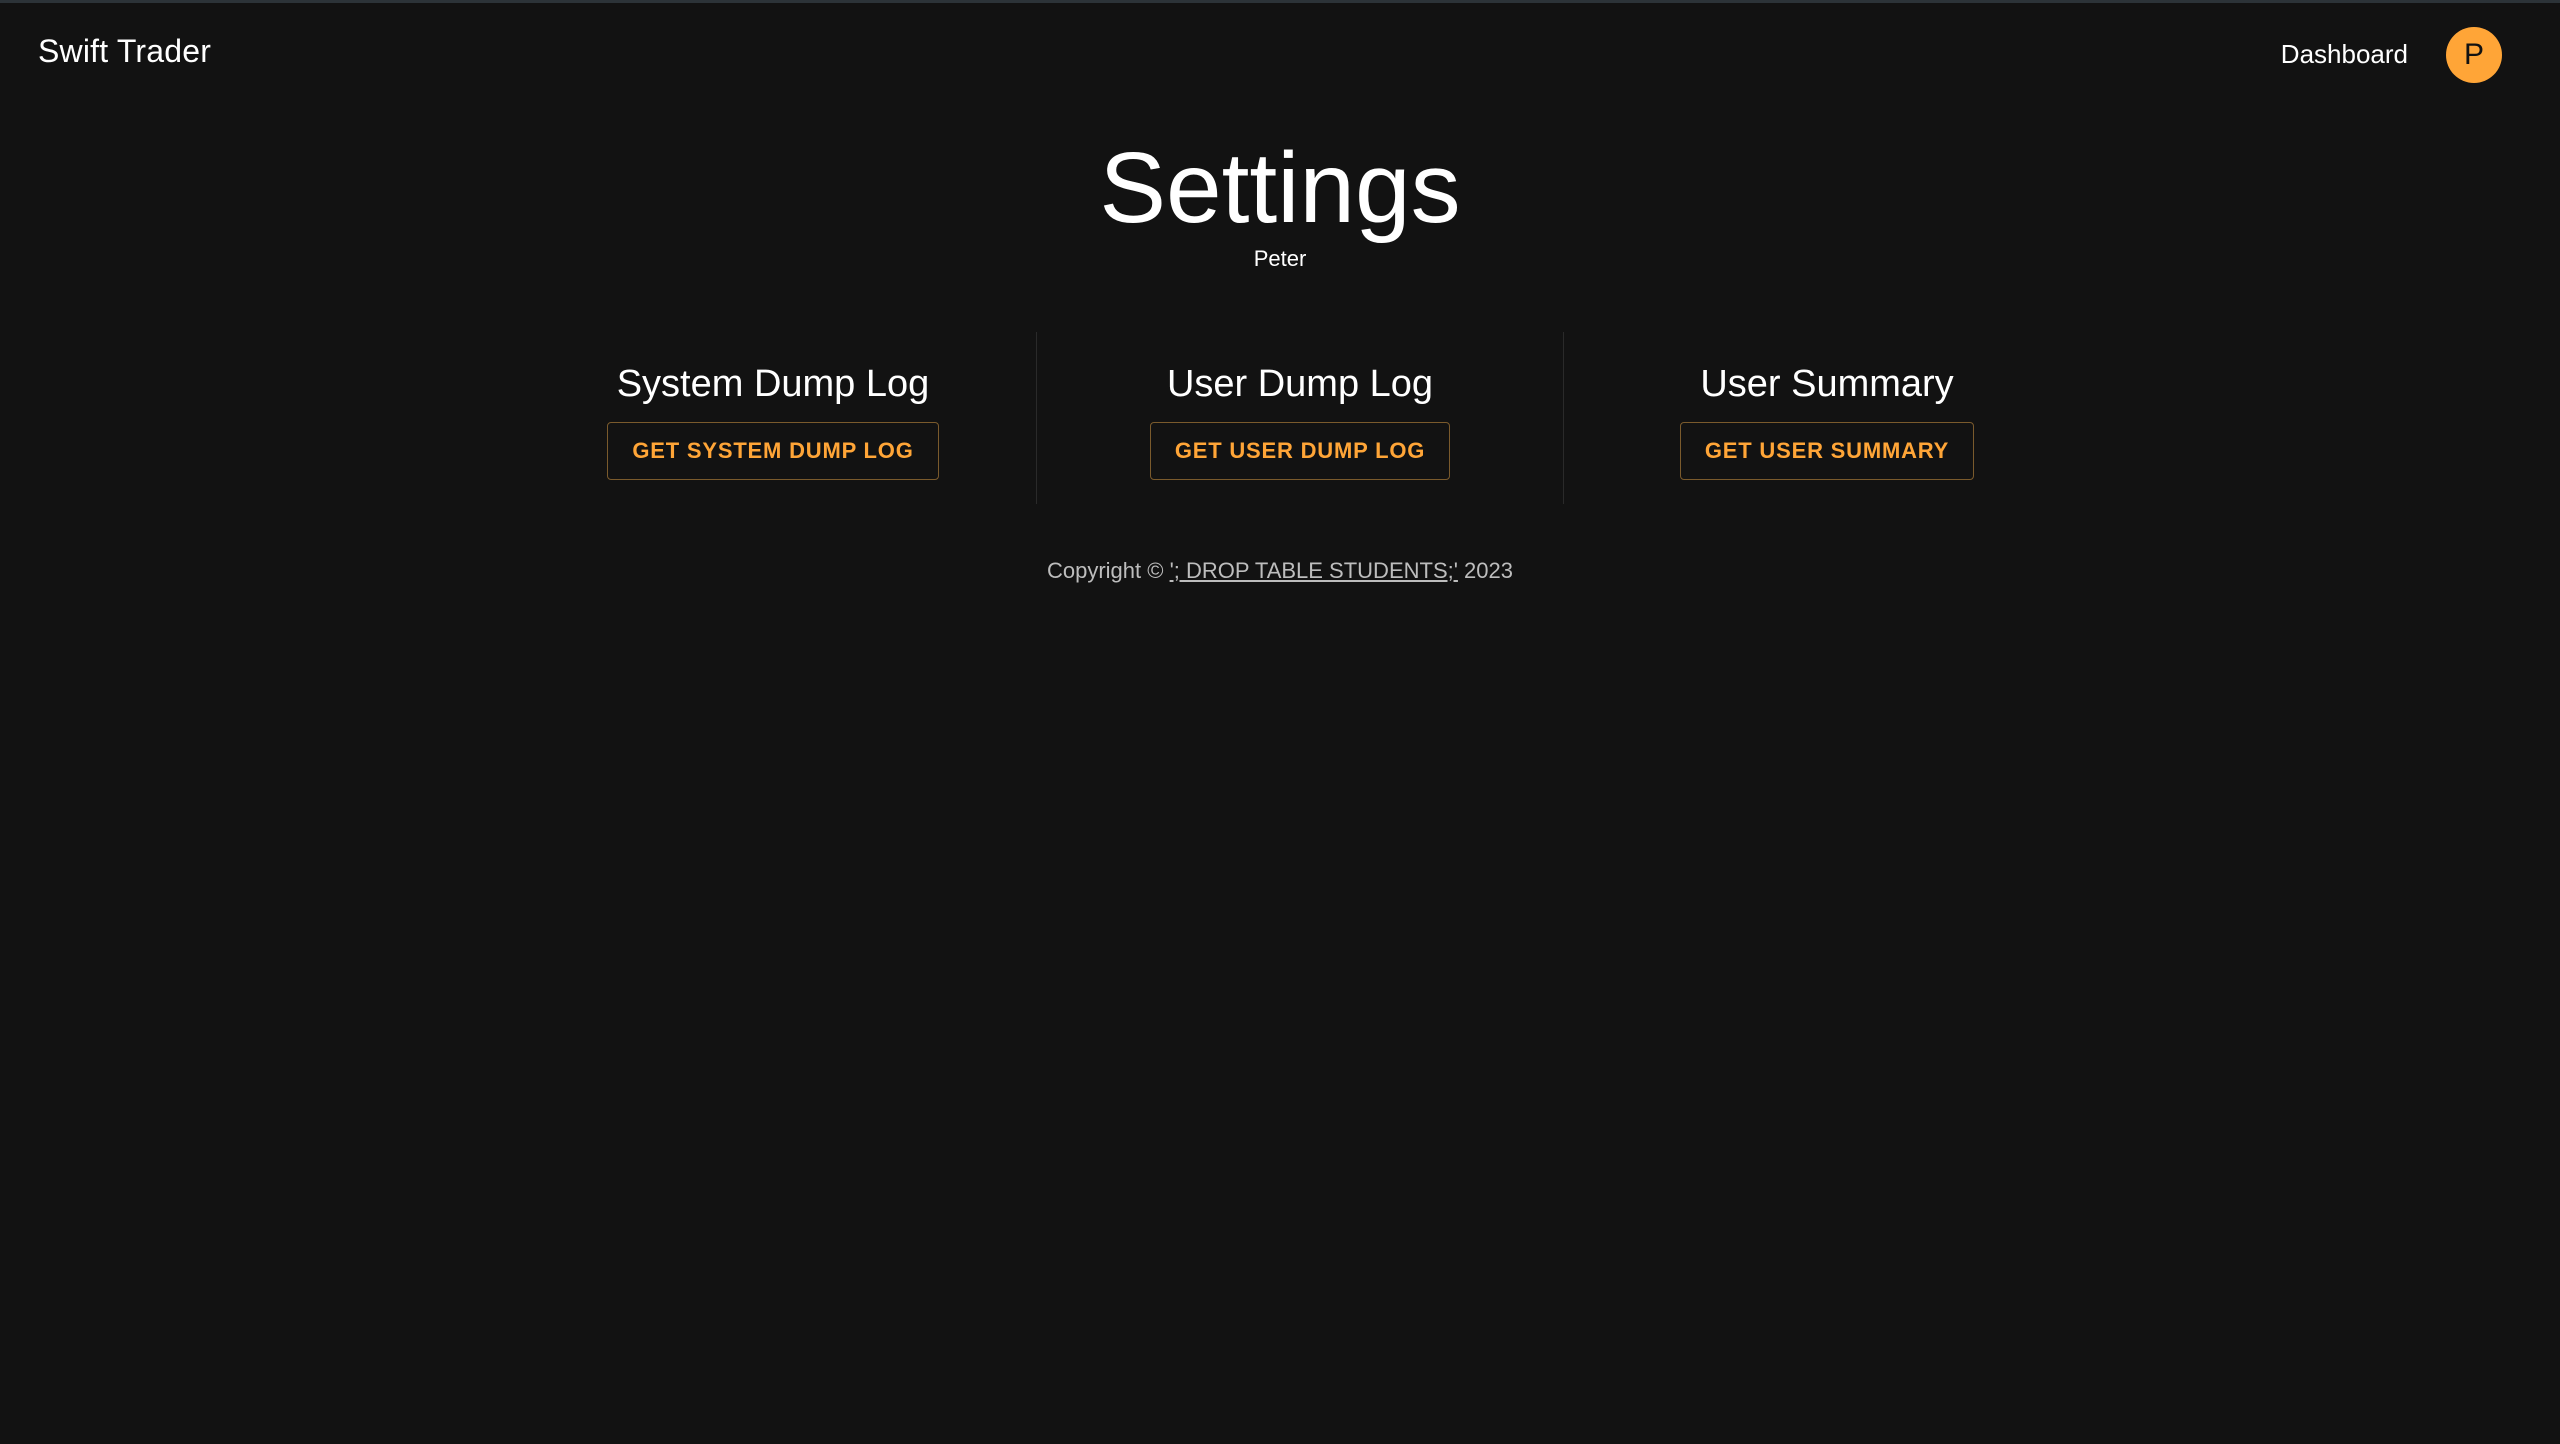  I want to click on page-subtitle-username: Peter, so click(1280, 258).